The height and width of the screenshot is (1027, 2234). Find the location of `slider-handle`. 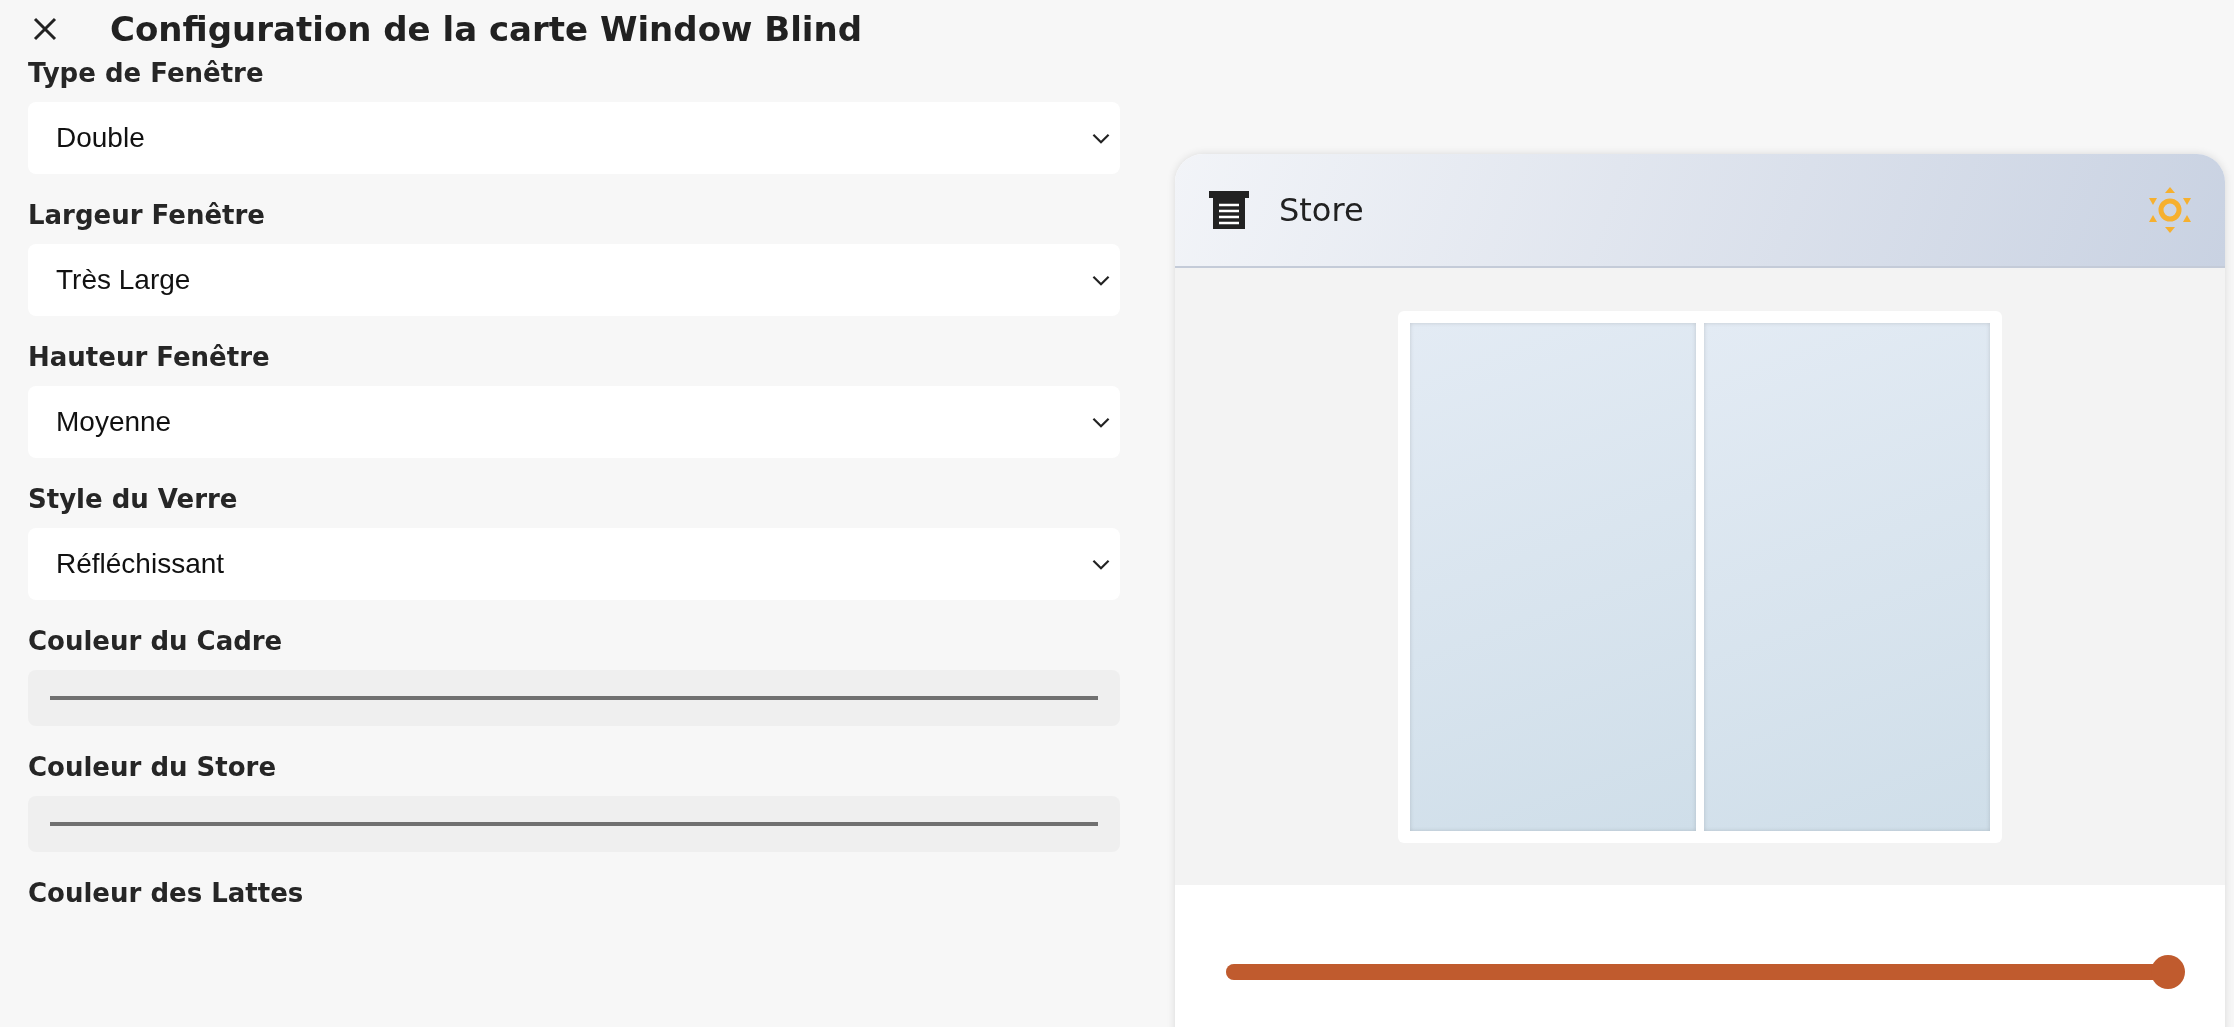

slider-handle is located at coordinates (2168, 972).